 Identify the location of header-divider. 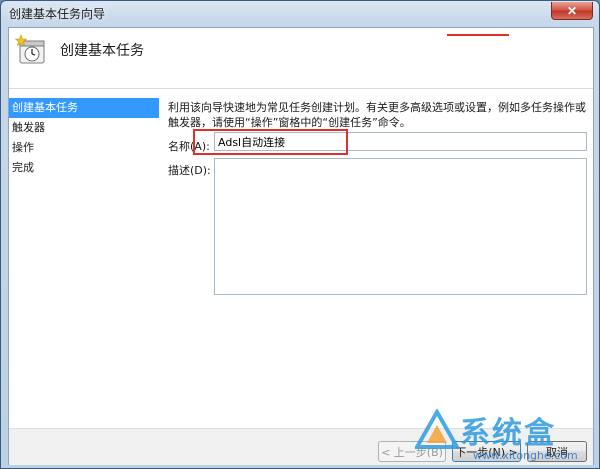
(301, 88).